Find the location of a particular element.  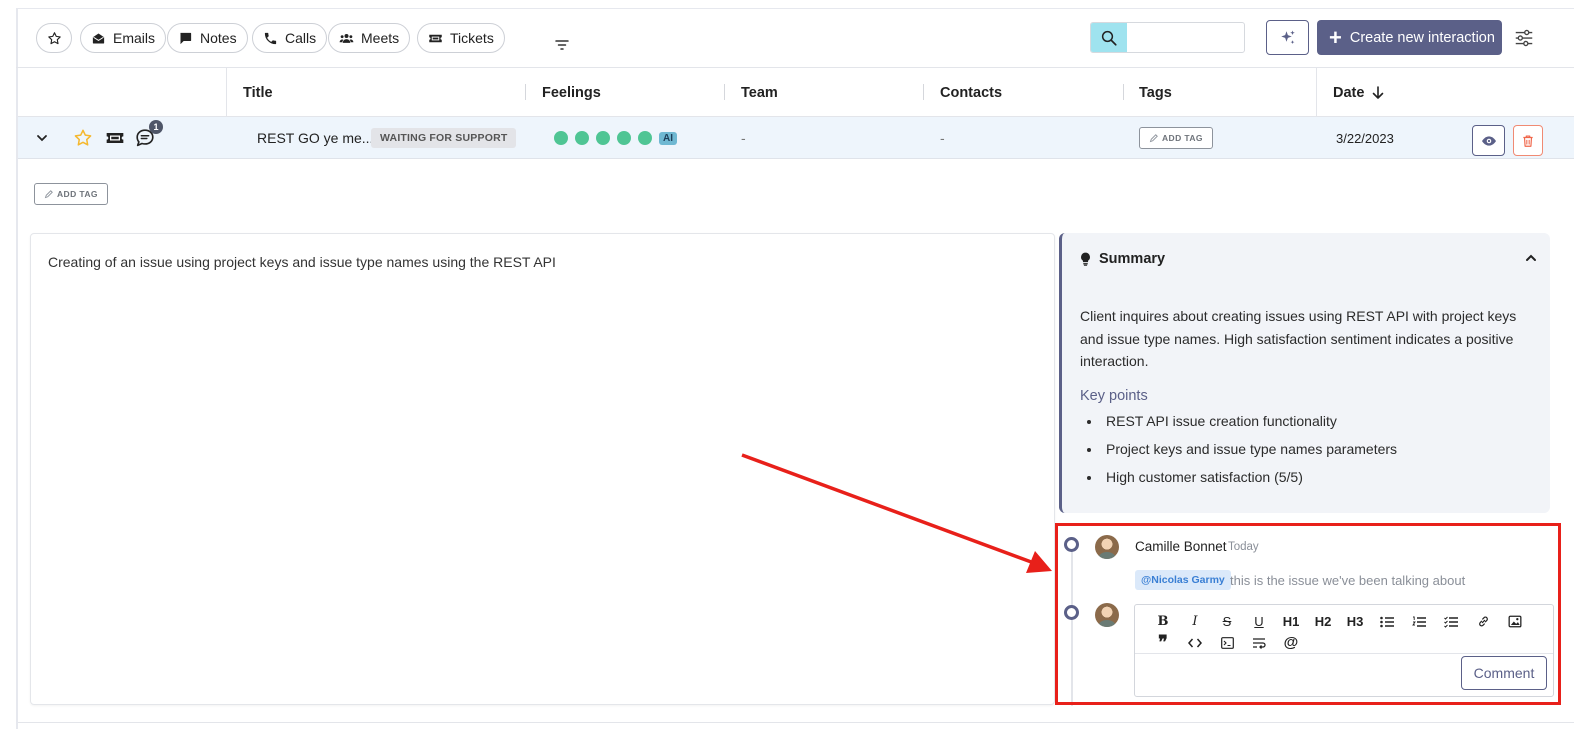

detail-add-tag-wrapper: ADD TAG is located at coordinates (71, 194).